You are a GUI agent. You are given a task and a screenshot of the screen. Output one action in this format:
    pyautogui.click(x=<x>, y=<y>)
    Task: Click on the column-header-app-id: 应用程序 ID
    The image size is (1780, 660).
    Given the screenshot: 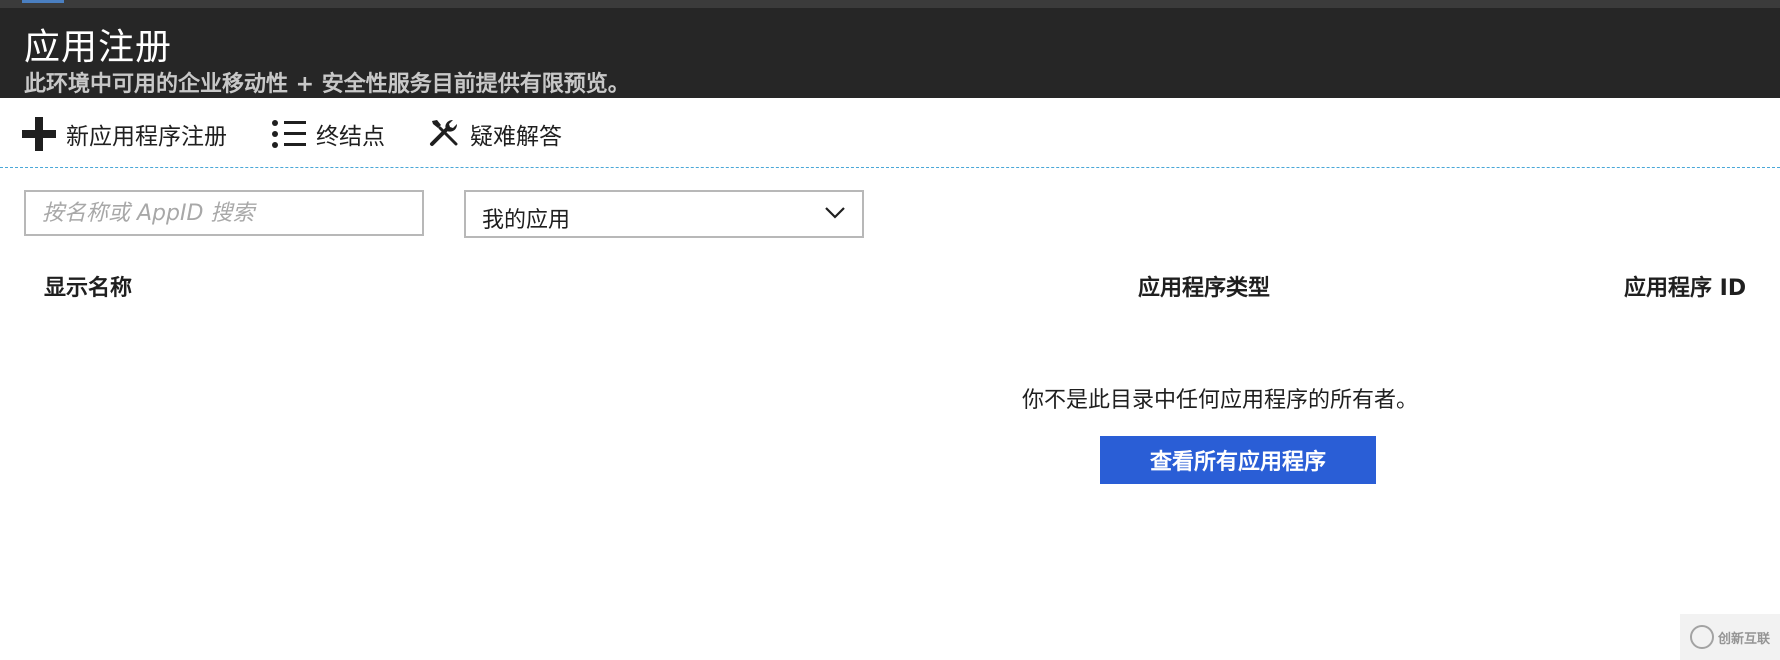 What is the action you would take?
    pyautogui.click(x=1685, y=286)
    